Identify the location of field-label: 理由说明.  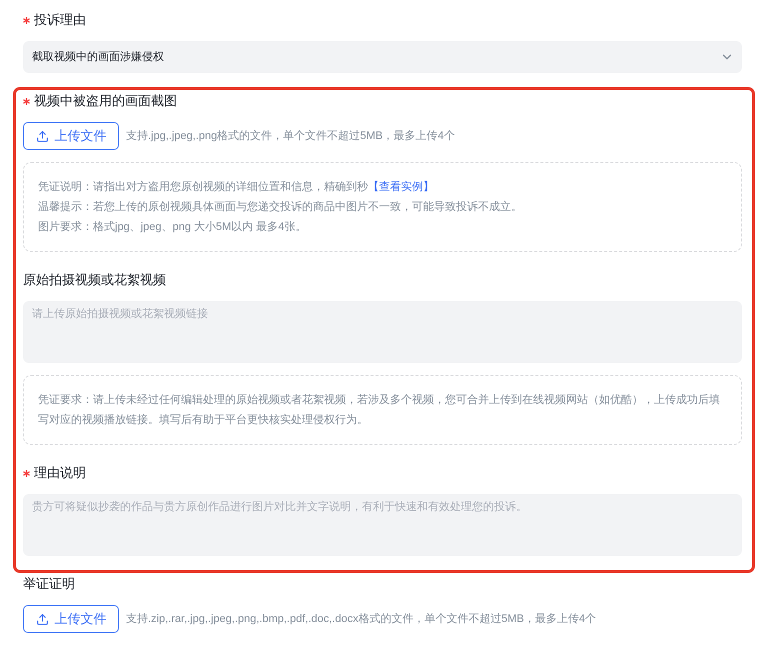
(60, 473).